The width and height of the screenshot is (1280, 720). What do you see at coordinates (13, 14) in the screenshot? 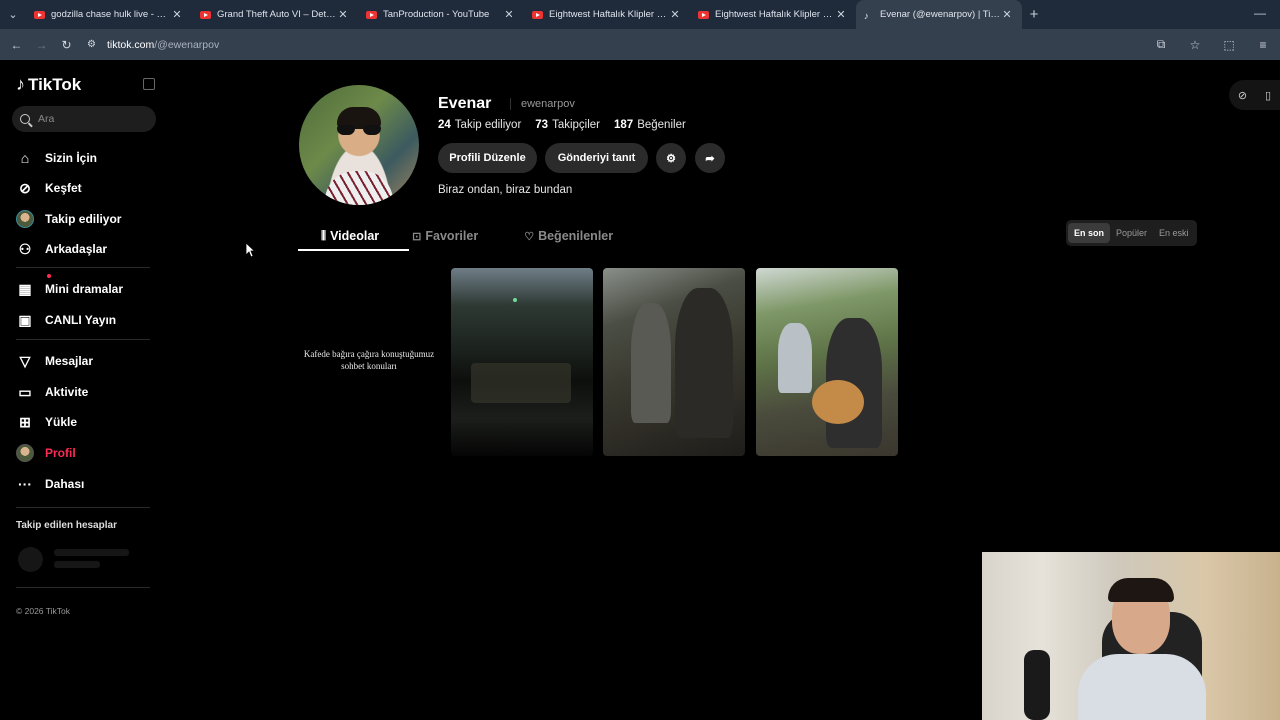
I see `tab-search-chevron-icon: ⌄` at bounding box center [13, 14].